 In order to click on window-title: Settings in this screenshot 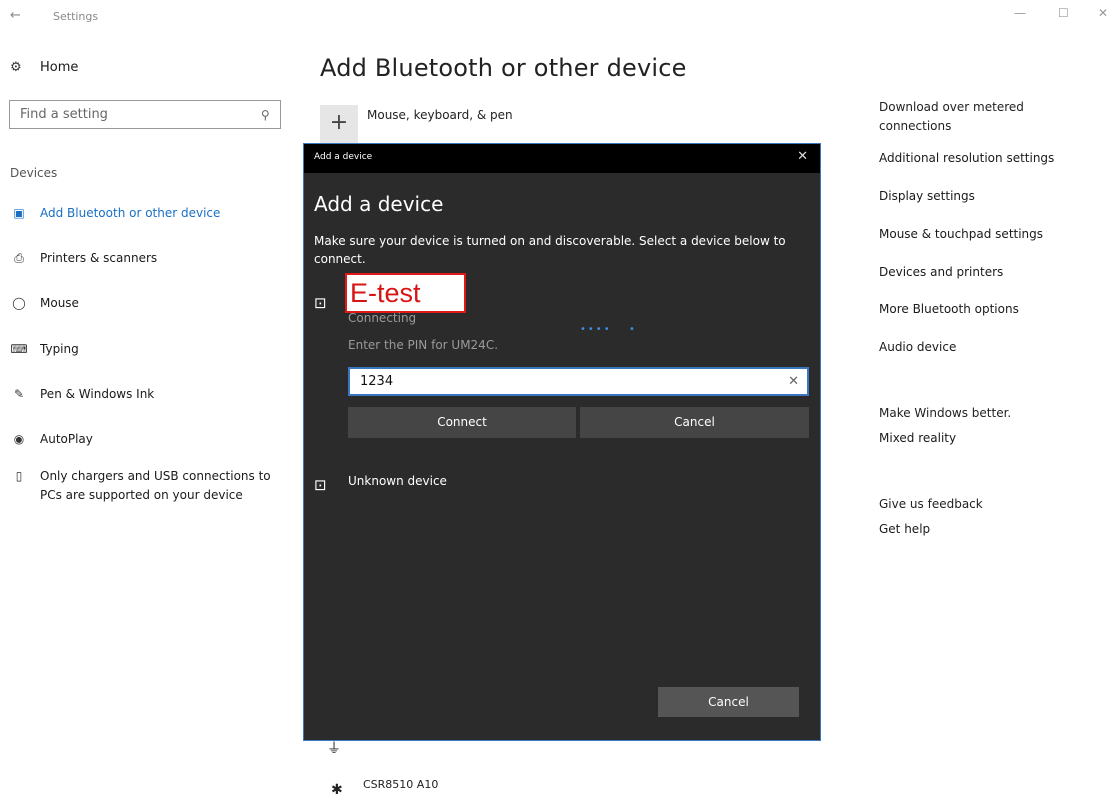, I will do `click(76, 16)`.